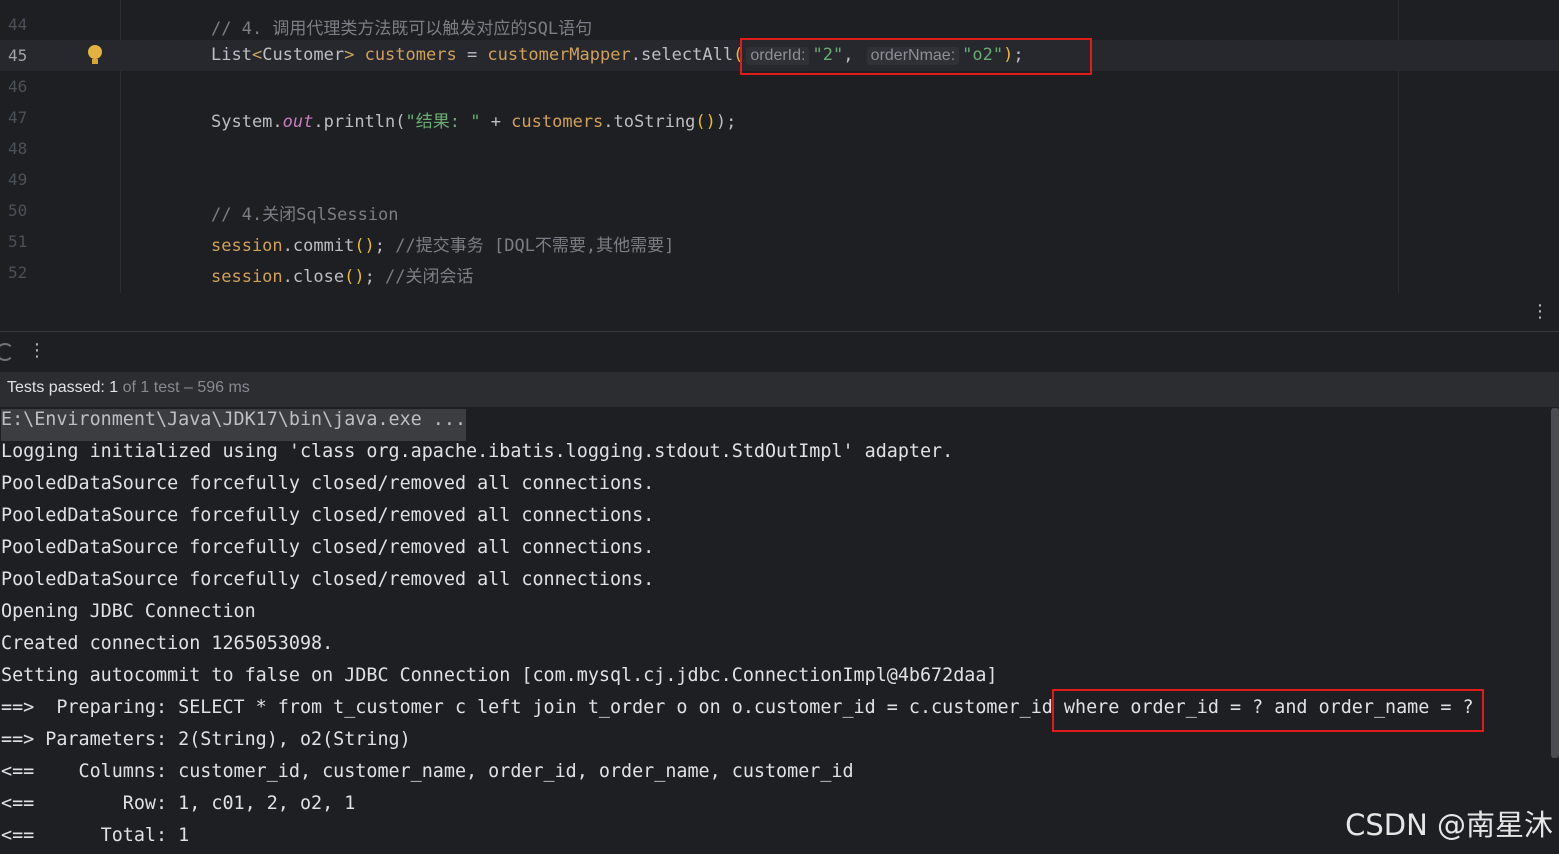 The width and height of the screenshot is (1559, 854). I want to click on line-number: 50, so click(18, 210).